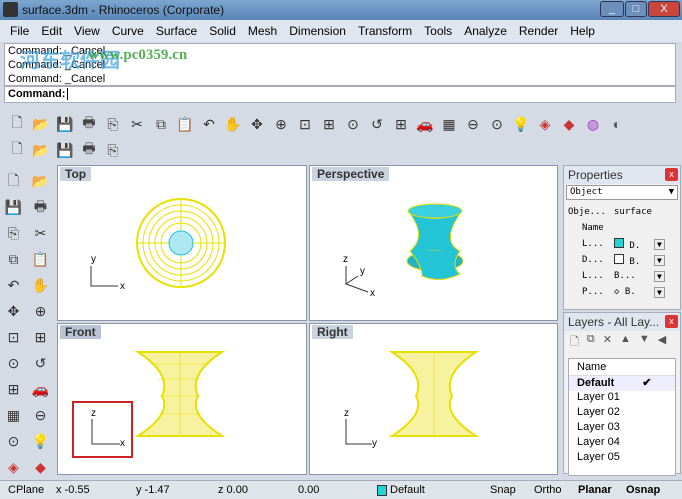 This screenshot has width=682, height=499. What do you see at coordinates (385, 31) in the screenshot?
I see `menu-transform: Transform` at bounding box center [385, 31].